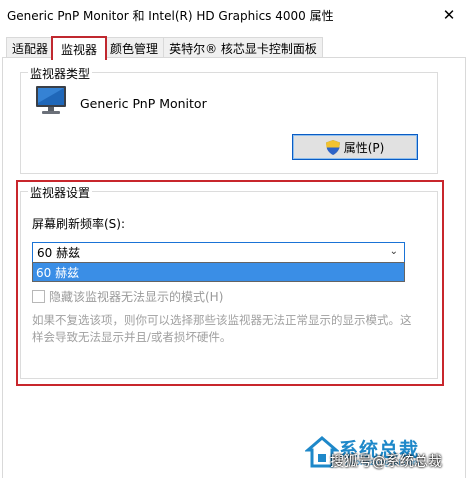 This screenshot has width=468, height=478. What do you see at coordinates (393, 251) in the screenshot?
I see `chevron-down-icon: ⌄` at bounding box center [393, 251].